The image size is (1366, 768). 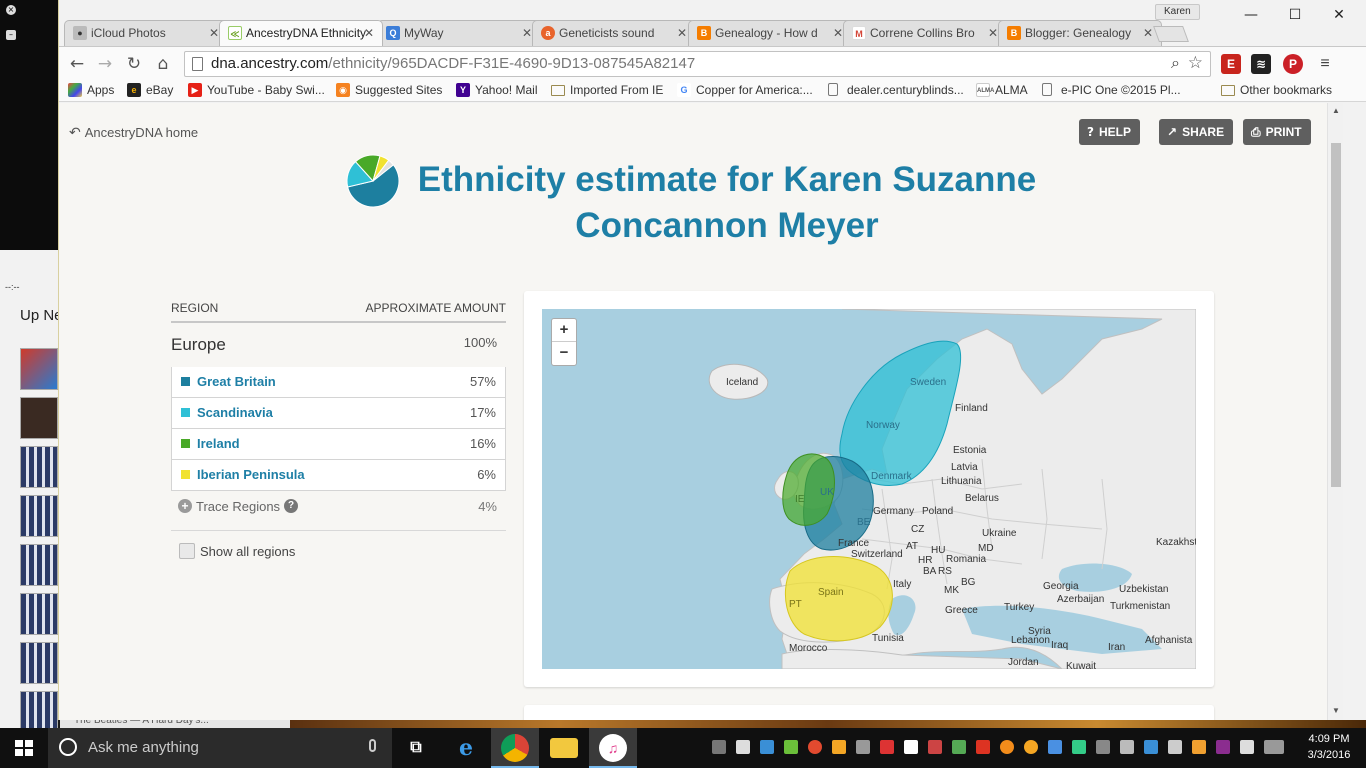 I want to click on zoom-magnifier-icon: ⌕, so click(x=1175, y=63).